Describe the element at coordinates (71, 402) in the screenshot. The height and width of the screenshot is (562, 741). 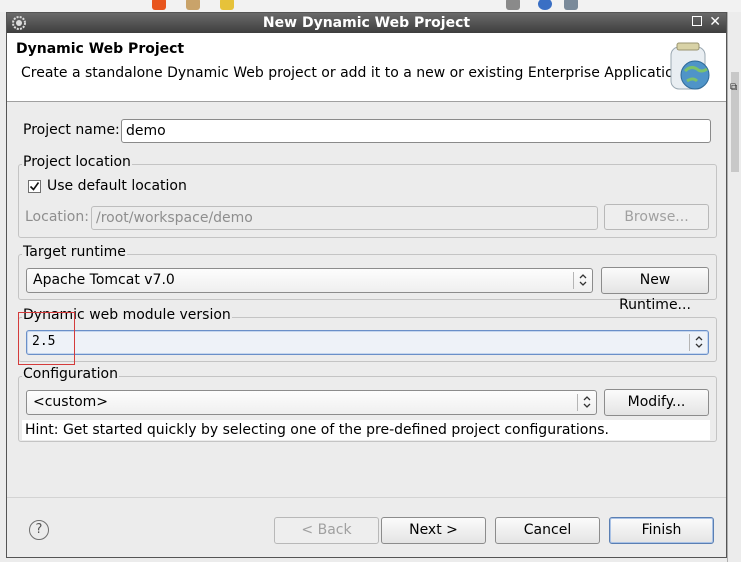
I see `configuration-value: <custom>` at that location.